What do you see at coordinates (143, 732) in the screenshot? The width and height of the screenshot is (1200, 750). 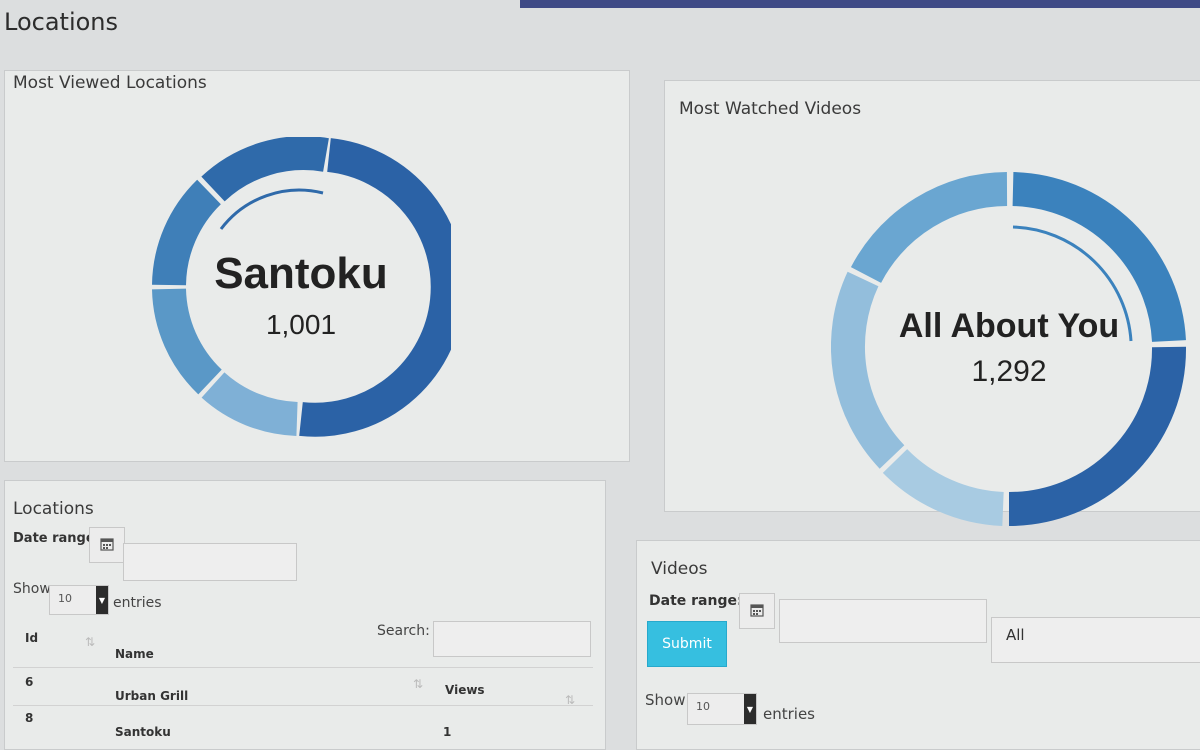 I see `table-cell-name: Santoku` at bounding box center [143, 732].